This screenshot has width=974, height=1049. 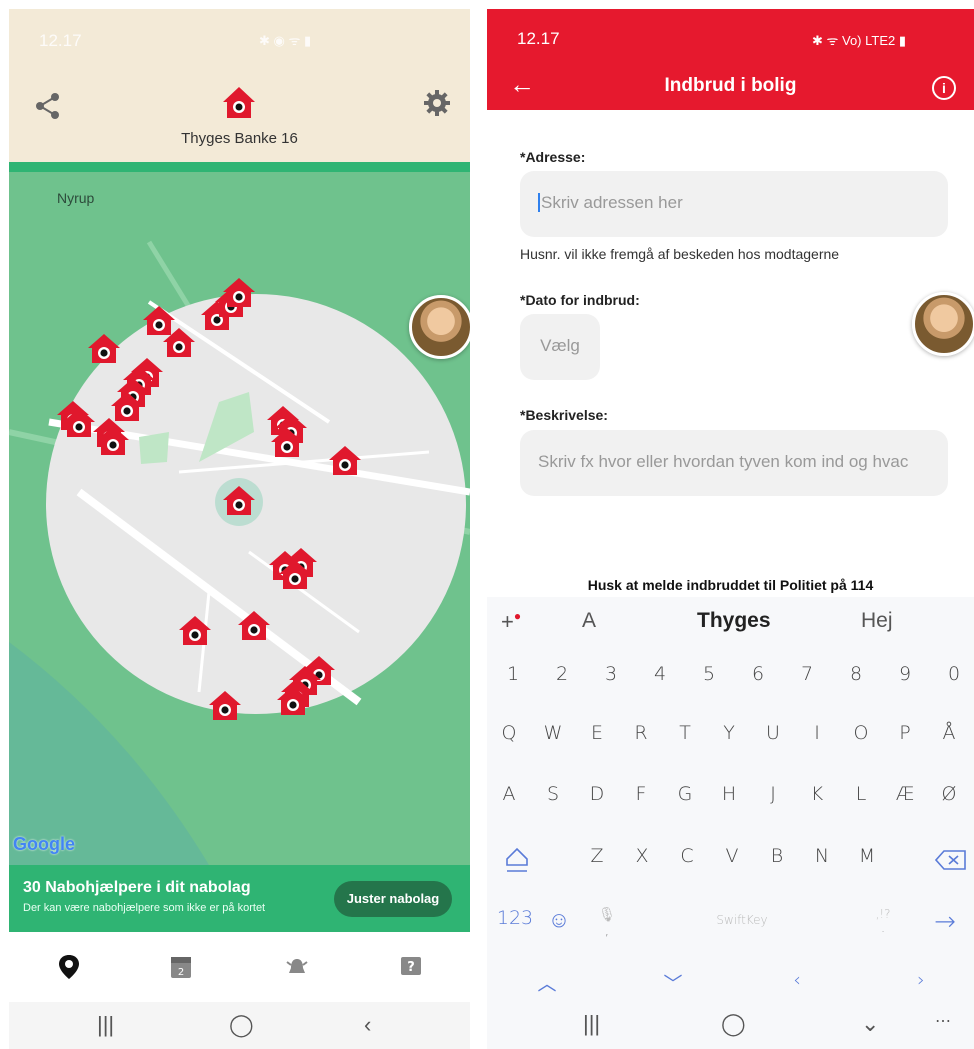 I want to click on bottom-key-row: 123 ☺ 🎙, SwiftKey ,!?. →, so click(x=730, y=927).